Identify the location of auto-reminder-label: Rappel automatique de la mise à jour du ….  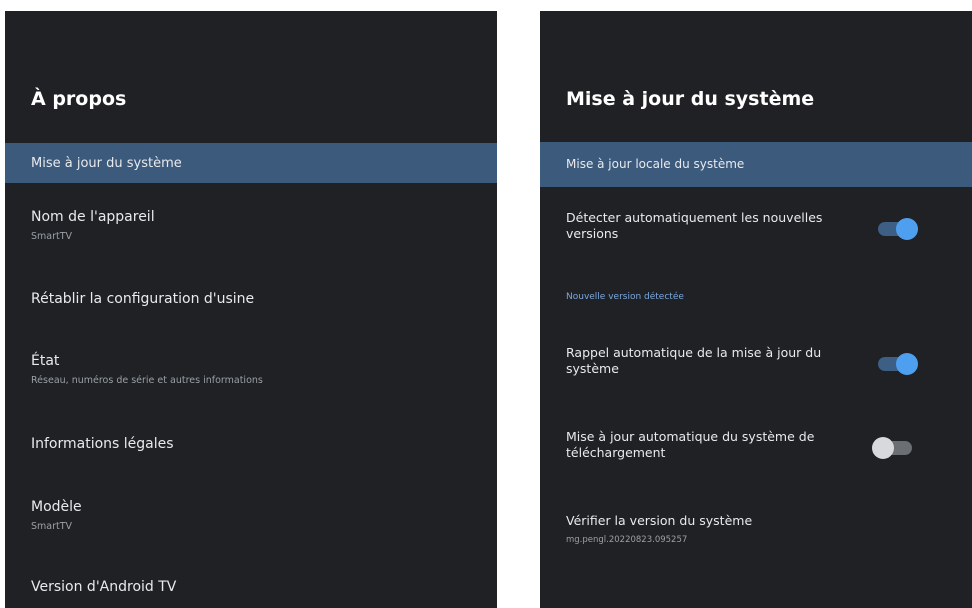
(694, 360).